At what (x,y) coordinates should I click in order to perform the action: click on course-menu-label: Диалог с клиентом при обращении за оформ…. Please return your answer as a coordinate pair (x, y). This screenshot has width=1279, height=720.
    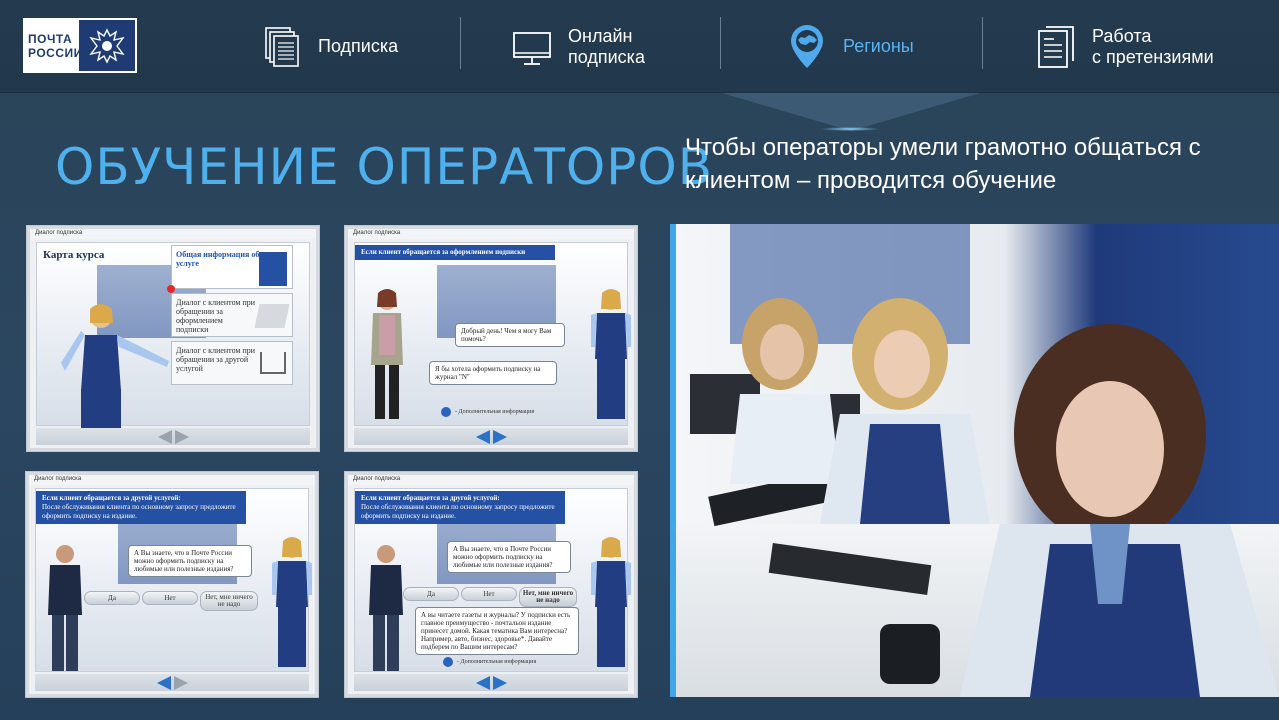
    Looking at the image, I should click on (216, 316).